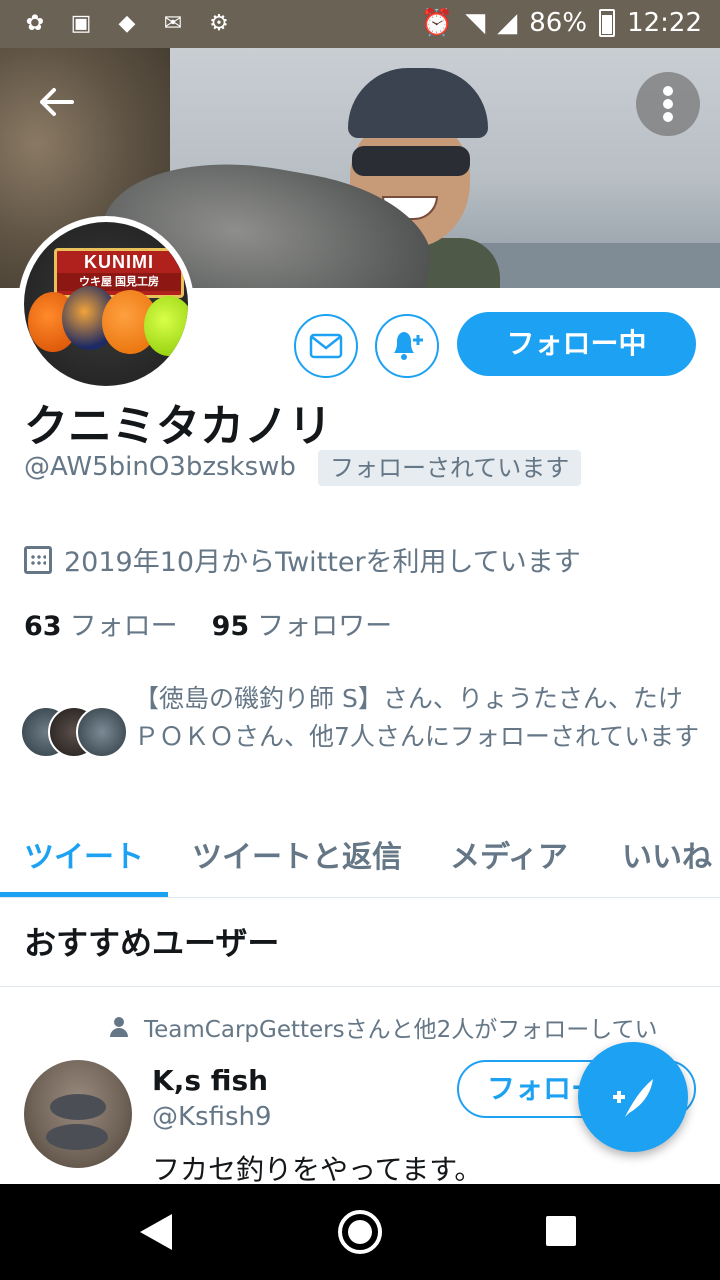 The image size is (720, 1280). What do you see at coordinates (450, 468) in the screenshot?
I see `follows-you-badge: フォローされています` at bounding box center [450, 468].